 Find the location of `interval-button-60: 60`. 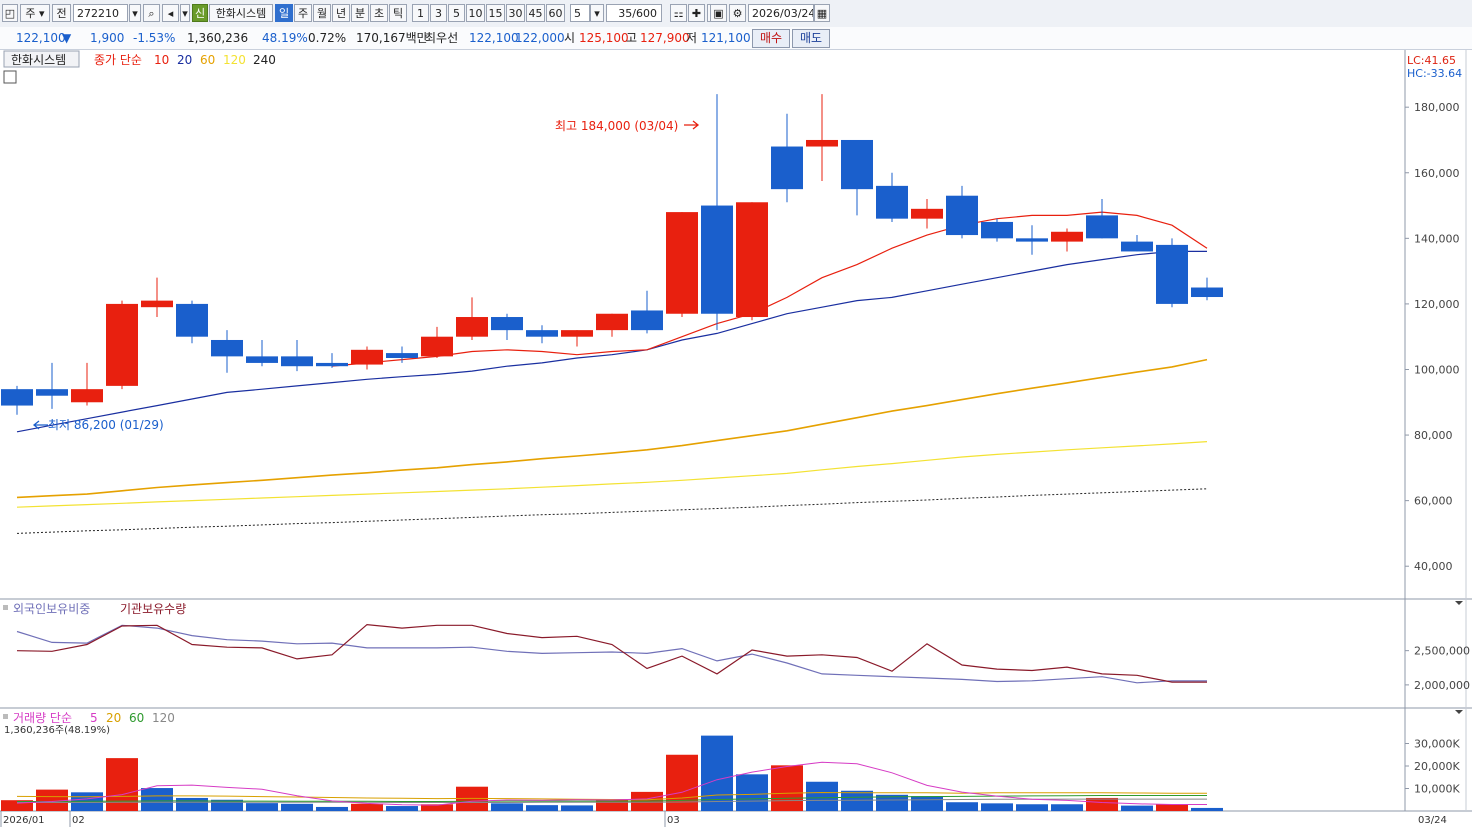

interval-button-60: 60 is located at coordinates (555, 13).